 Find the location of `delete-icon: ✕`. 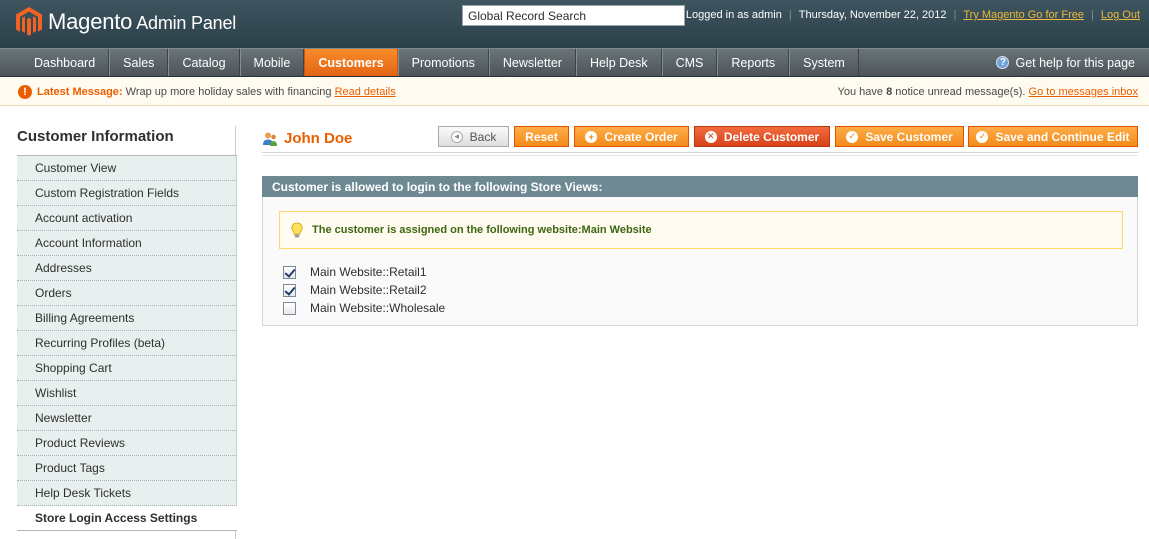

delete-icon: ✕ is located at coordinates (710, 136).